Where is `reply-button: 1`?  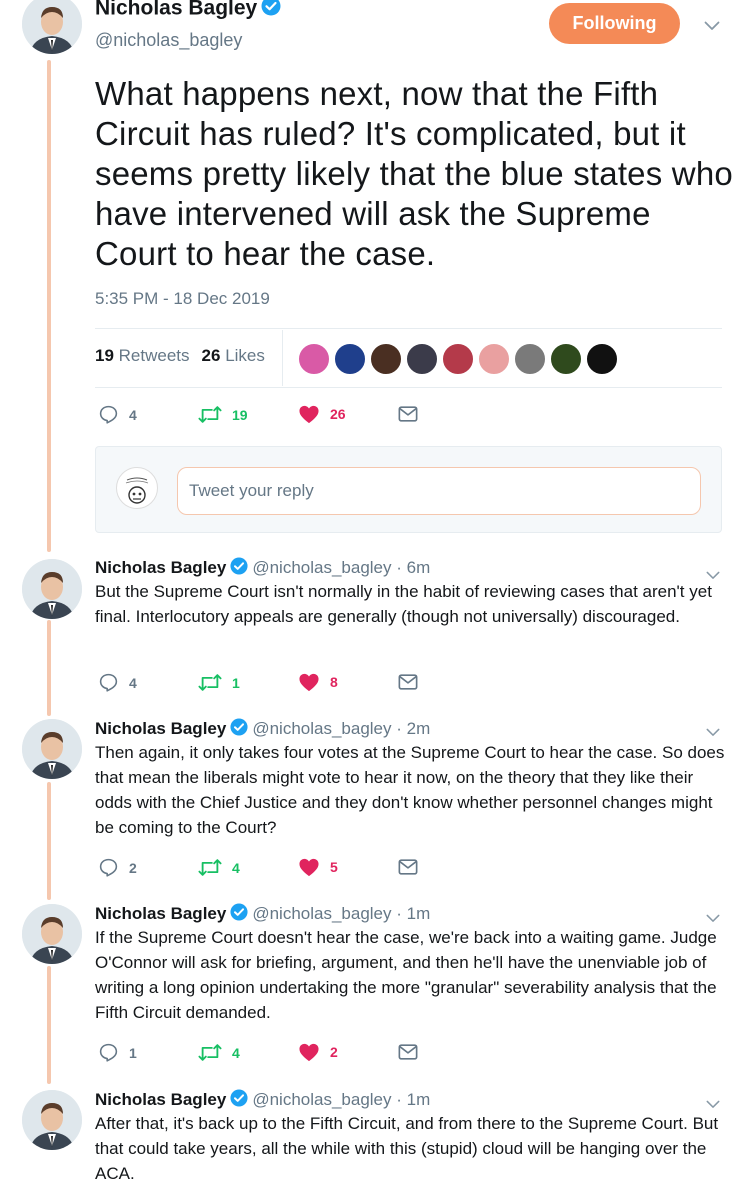
reply-button: 1 is located at coordinates (117, 1052).